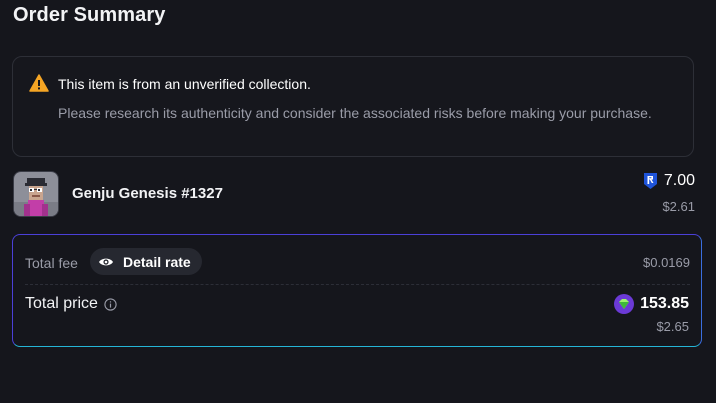 This screenshot has width=716, height=403. Describe the element at coordinates (357, 284) in the screenshot. I see `divider` at that location.